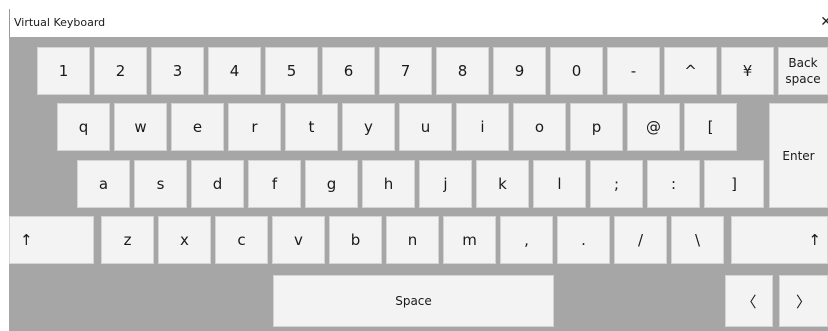 The image size is (828, 331). I want to click on key-caret: ^, so click(690, 71).